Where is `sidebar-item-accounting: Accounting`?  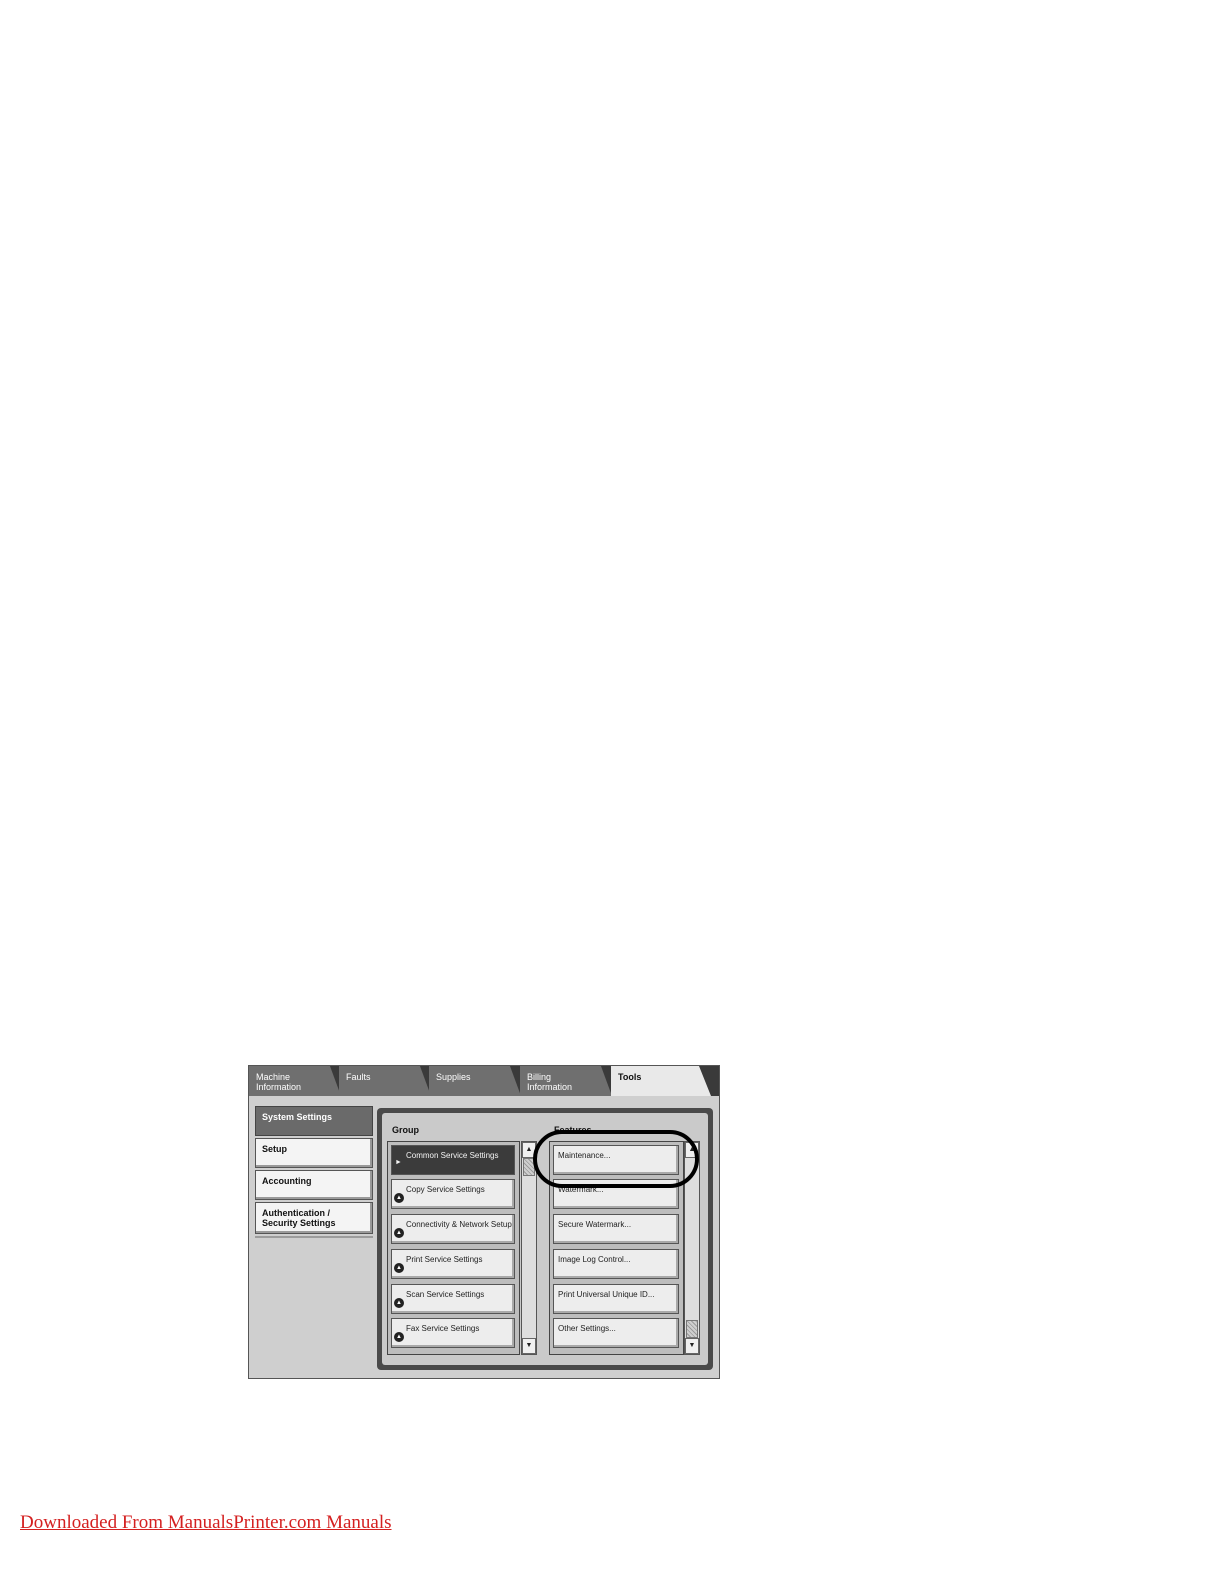 sidebar-item-accounting: Accounting is located at coordinates (314, 1185).